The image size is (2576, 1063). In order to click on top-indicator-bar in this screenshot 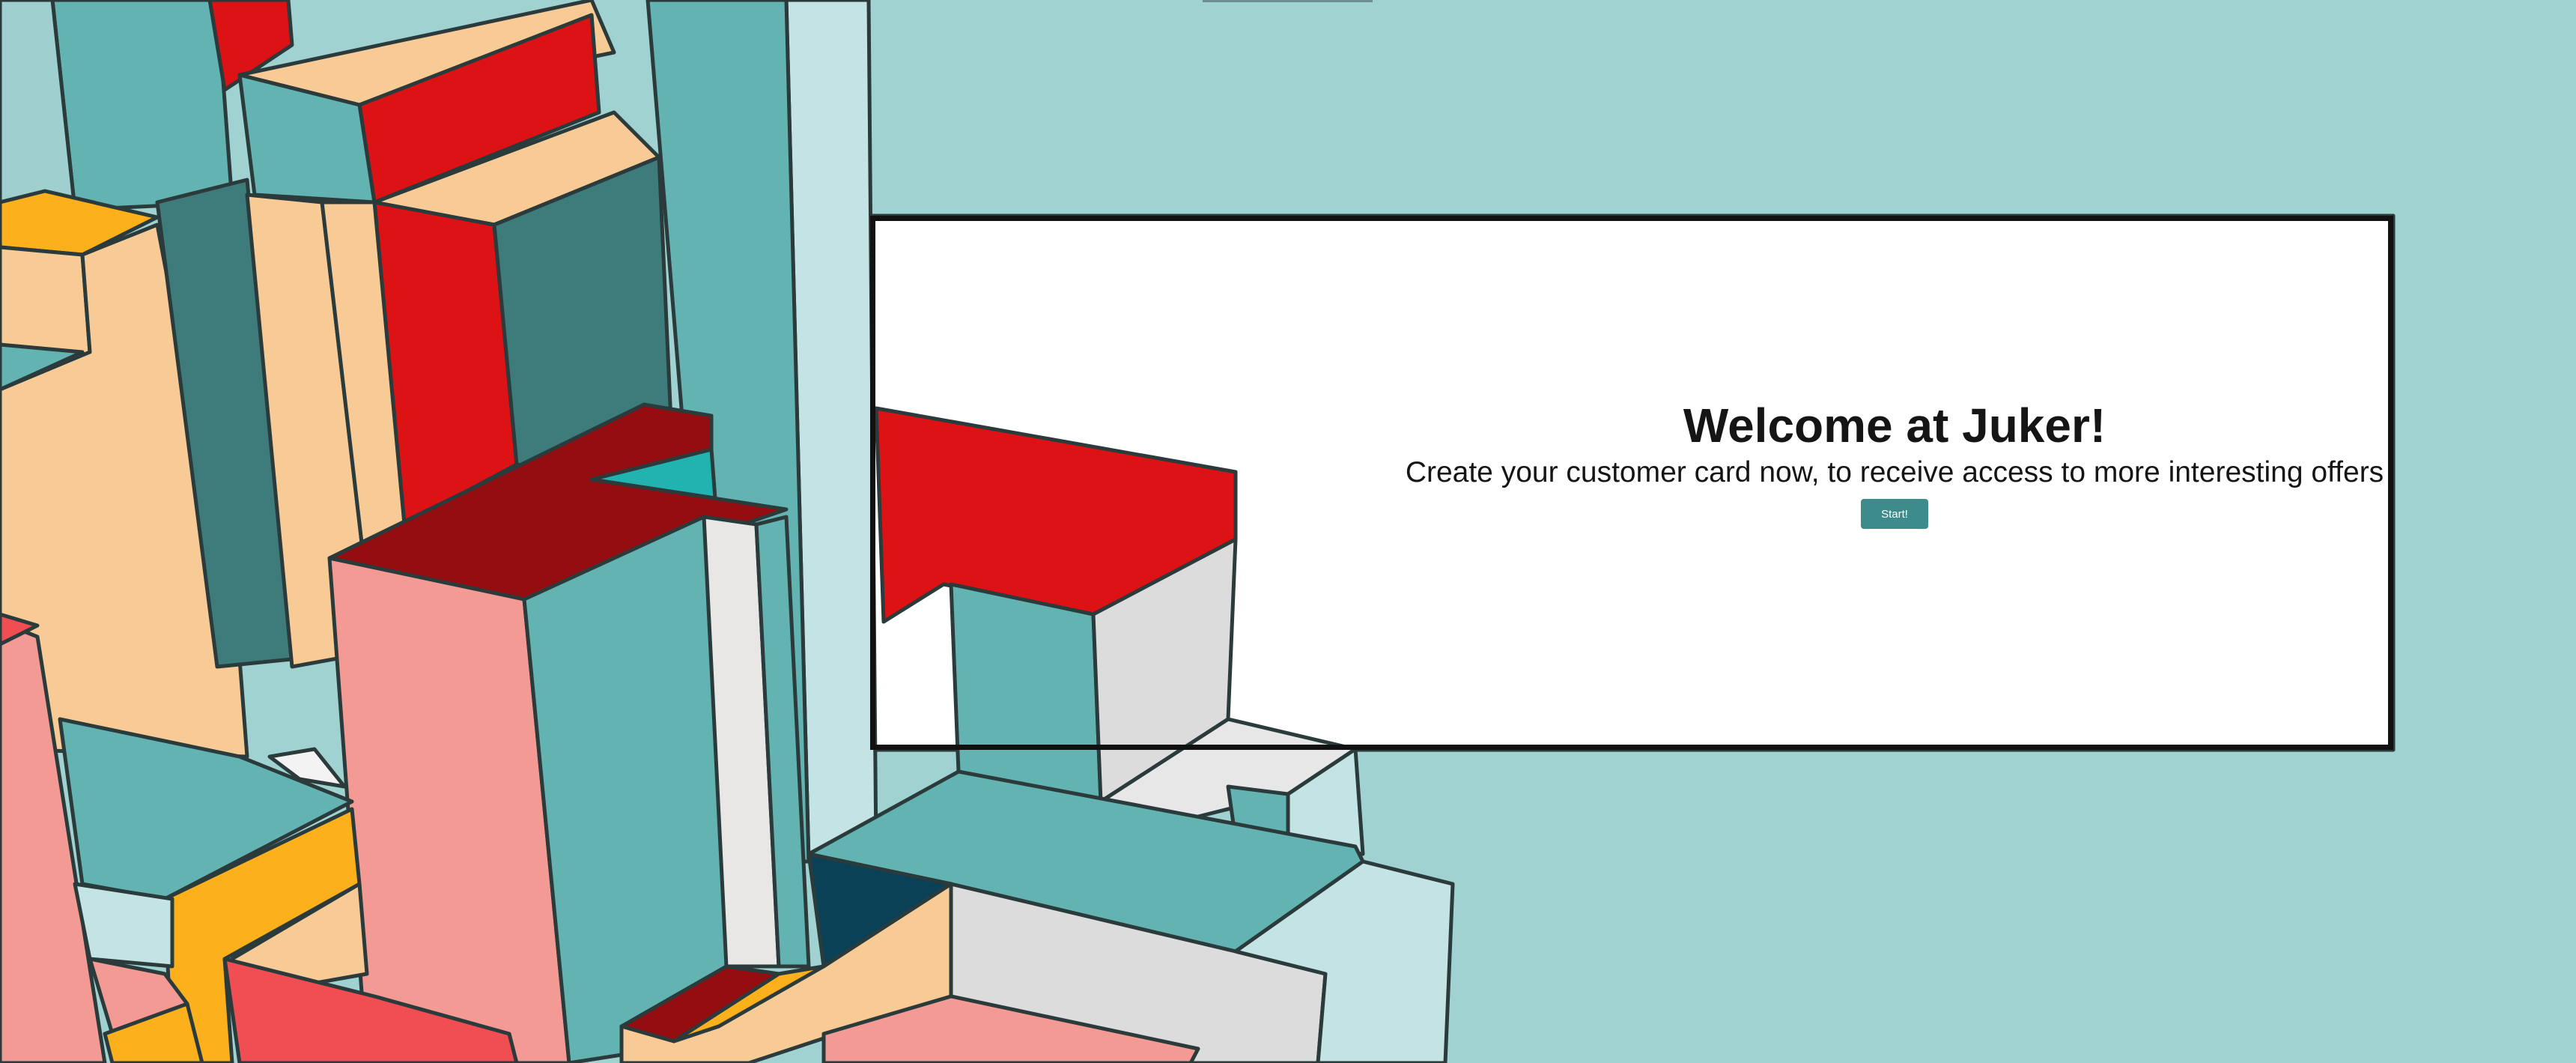, I will do `click(1288, 1)`.